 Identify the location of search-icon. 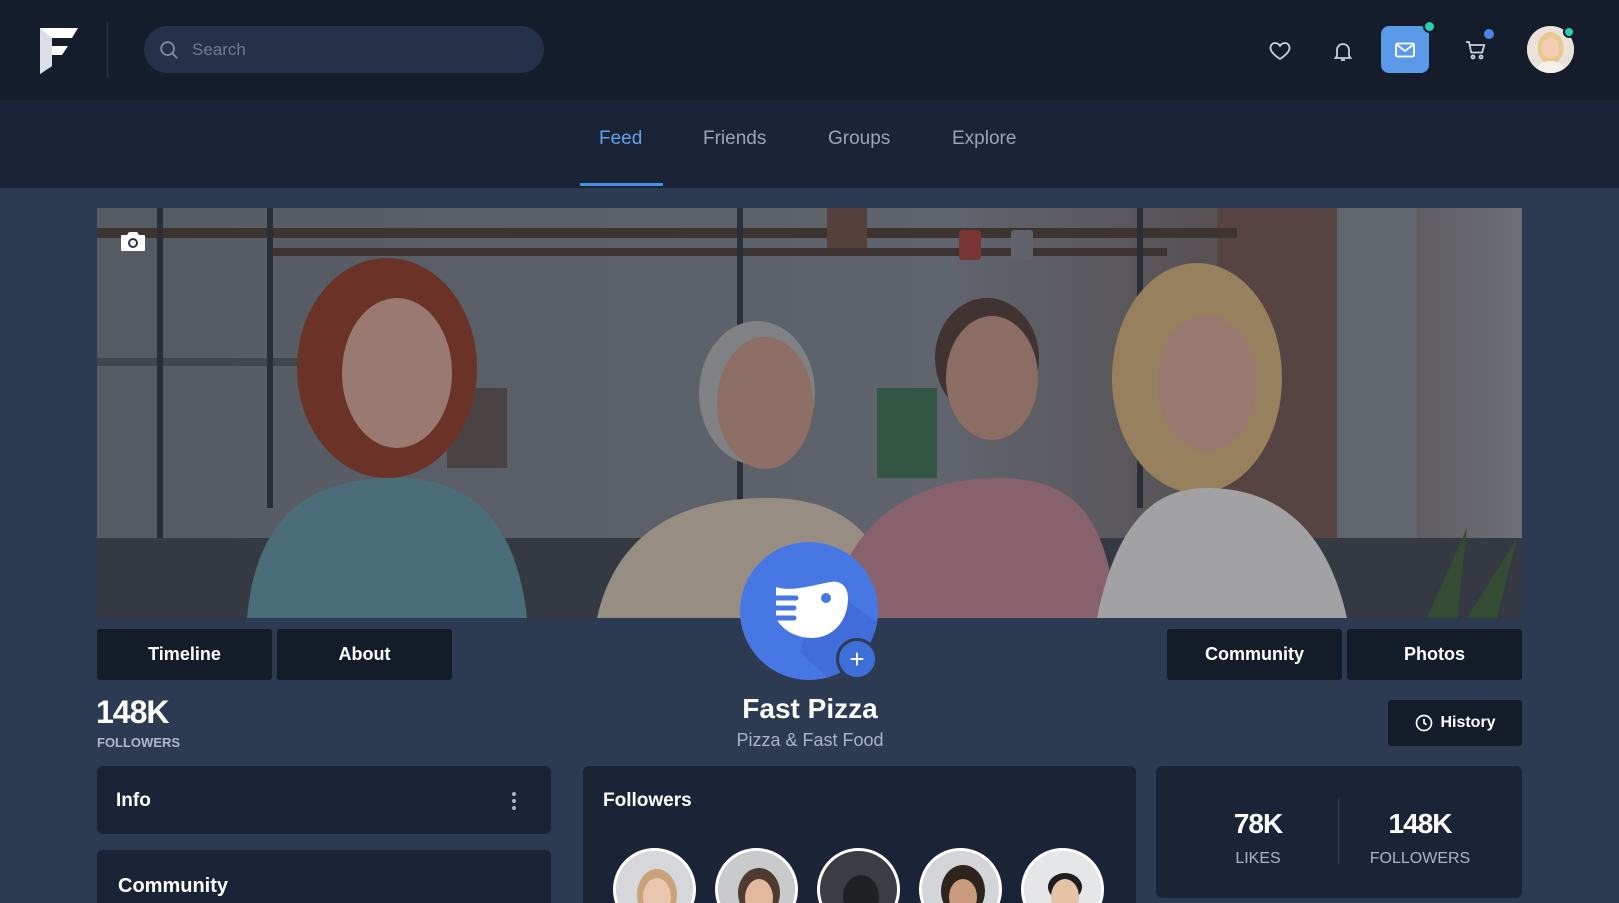
(169, 49).